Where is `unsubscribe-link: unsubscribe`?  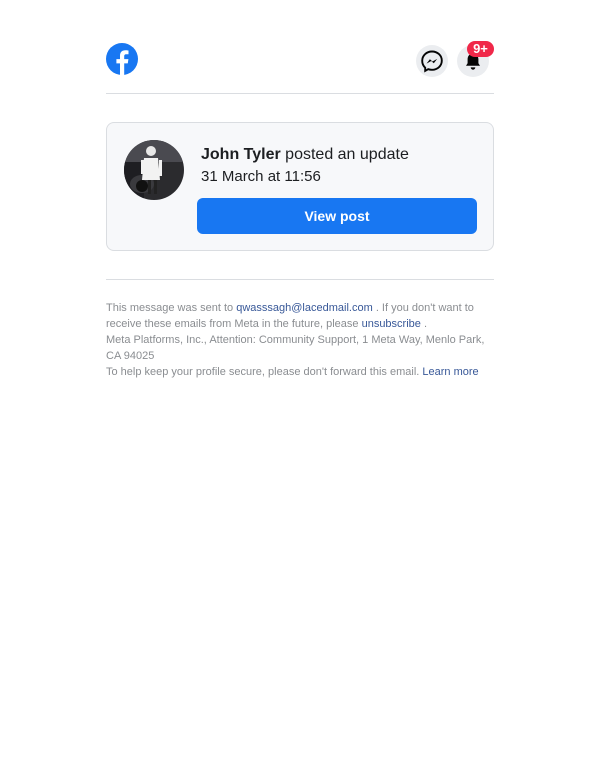 unsubscribe-link: unsubscribe is located at coordinates (391, 324).